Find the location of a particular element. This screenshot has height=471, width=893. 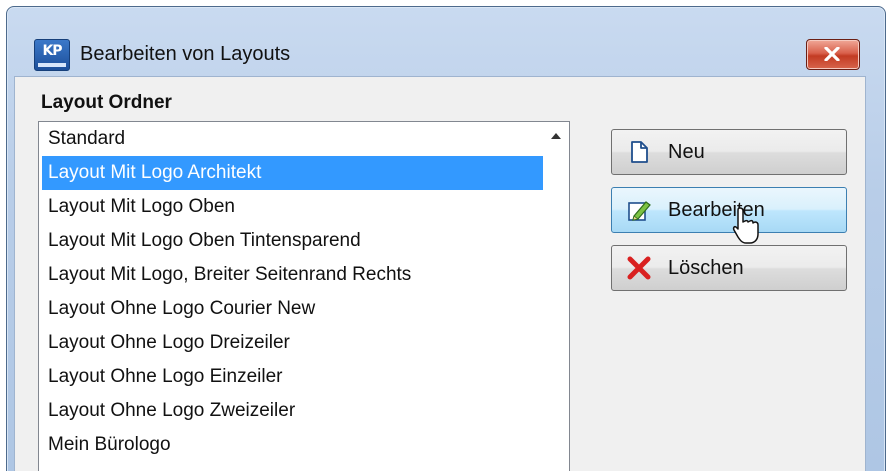

list-item: Layout Ohne Logo Zweizeiler is located at coordinates (292, 411).